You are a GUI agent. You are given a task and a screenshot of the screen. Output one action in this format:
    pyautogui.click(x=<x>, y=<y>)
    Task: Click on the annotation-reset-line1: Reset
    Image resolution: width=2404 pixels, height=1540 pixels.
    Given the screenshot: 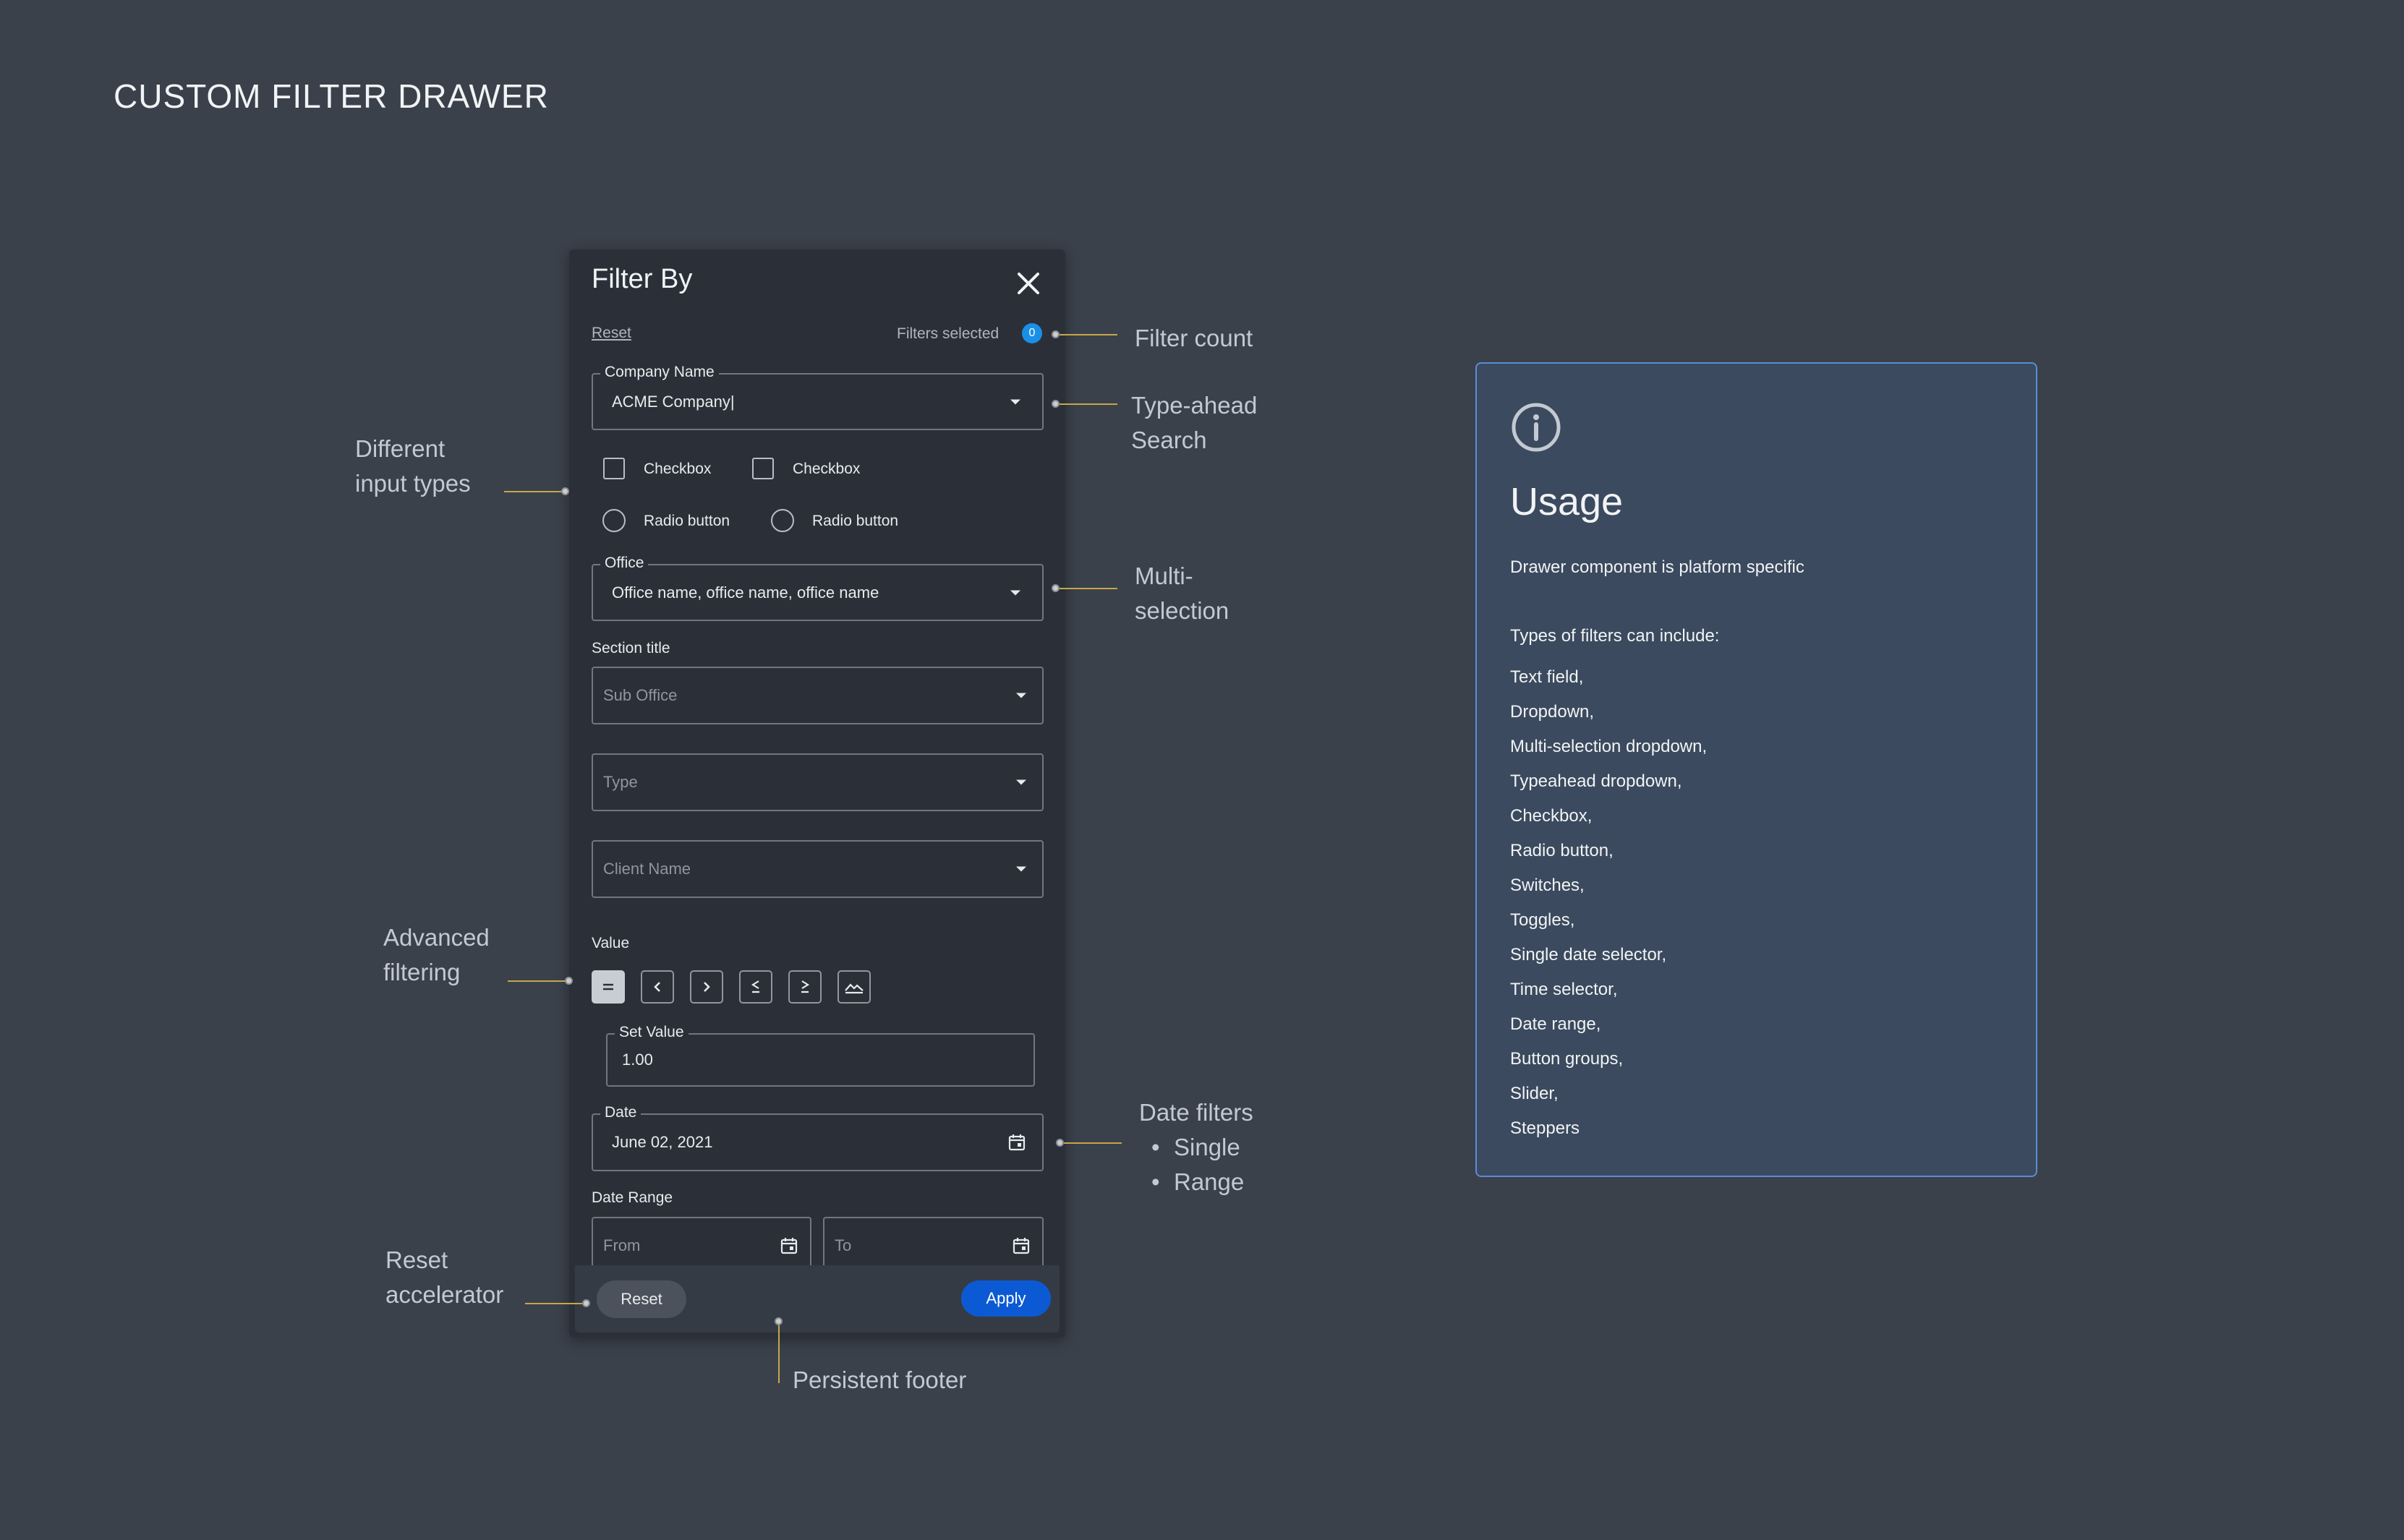 What is the action you would take?
    pyautogui.click(x=417, y=1260)
    